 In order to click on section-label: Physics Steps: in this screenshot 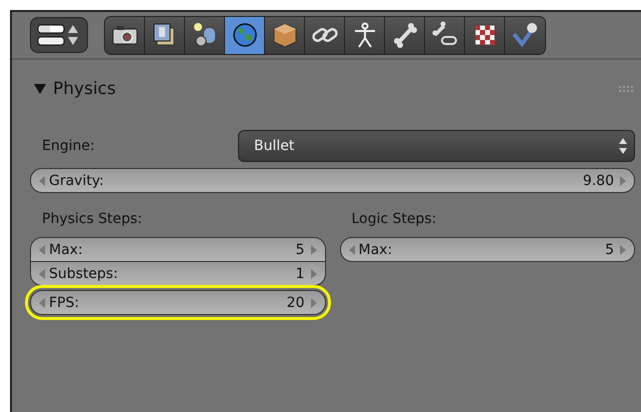, I will do `click(93, 219)`.